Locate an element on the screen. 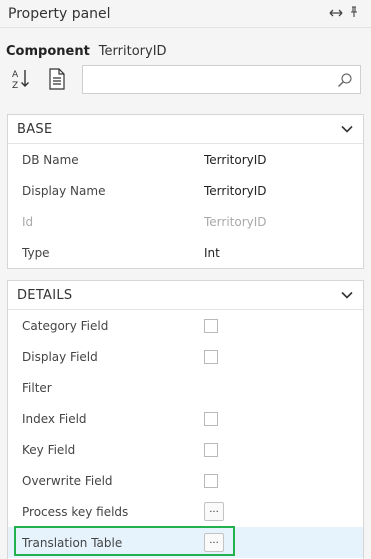  property-name: Translation Table is located at coordinates (72, 542).